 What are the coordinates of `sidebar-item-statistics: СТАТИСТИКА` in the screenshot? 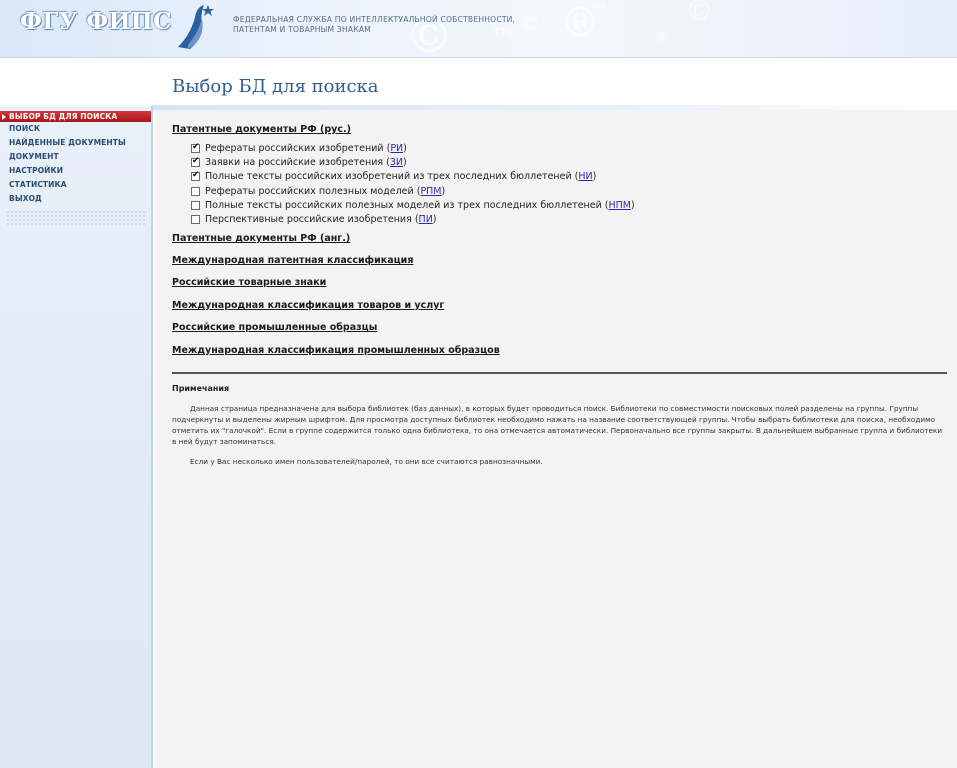 It's located at (75, 185).